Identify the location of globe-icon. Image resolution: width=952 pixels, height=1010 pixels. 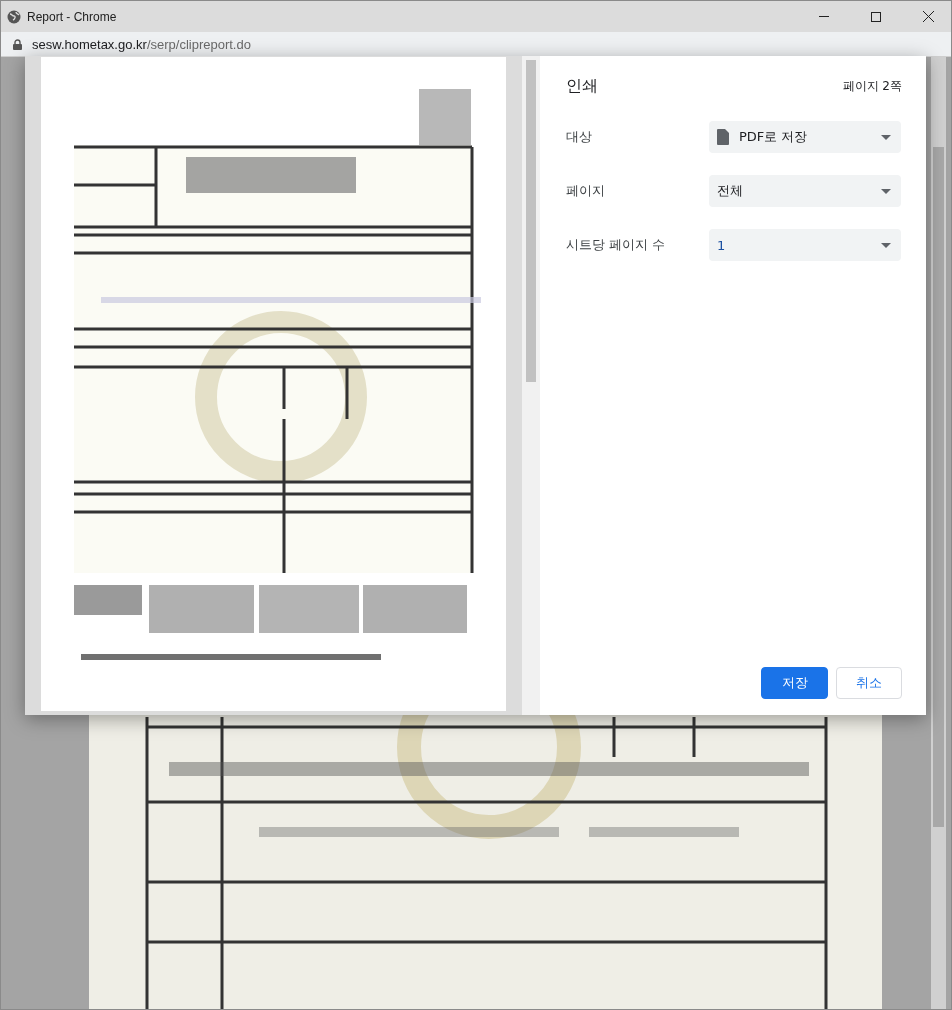
(14, 16).